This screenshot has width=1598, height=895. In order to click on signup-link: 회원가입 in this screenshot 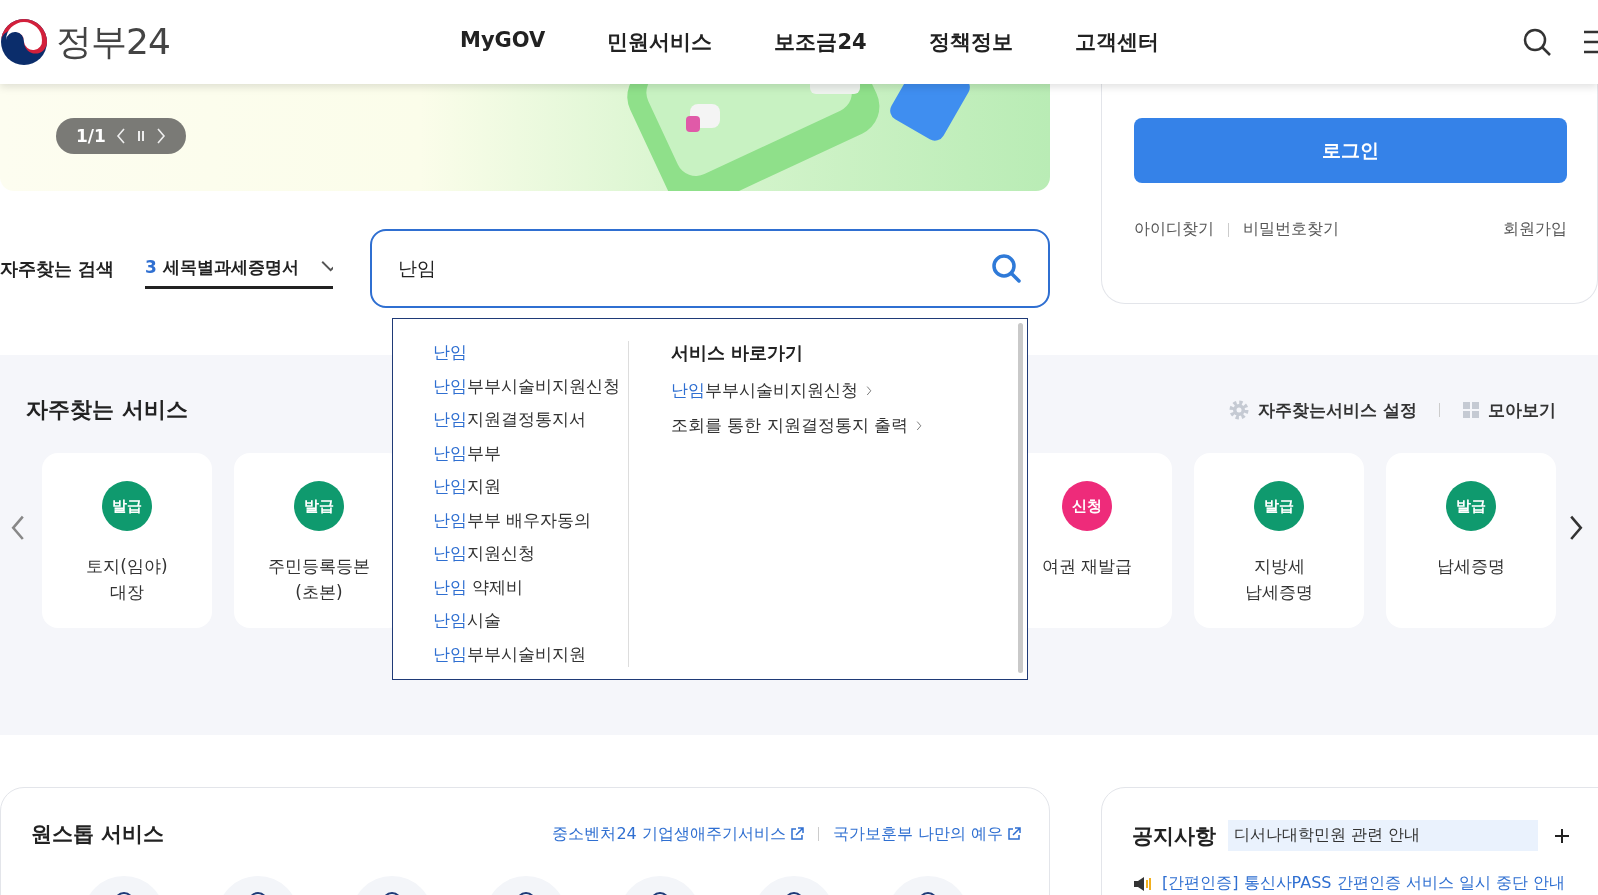, I will do `click(1535, 229)`.